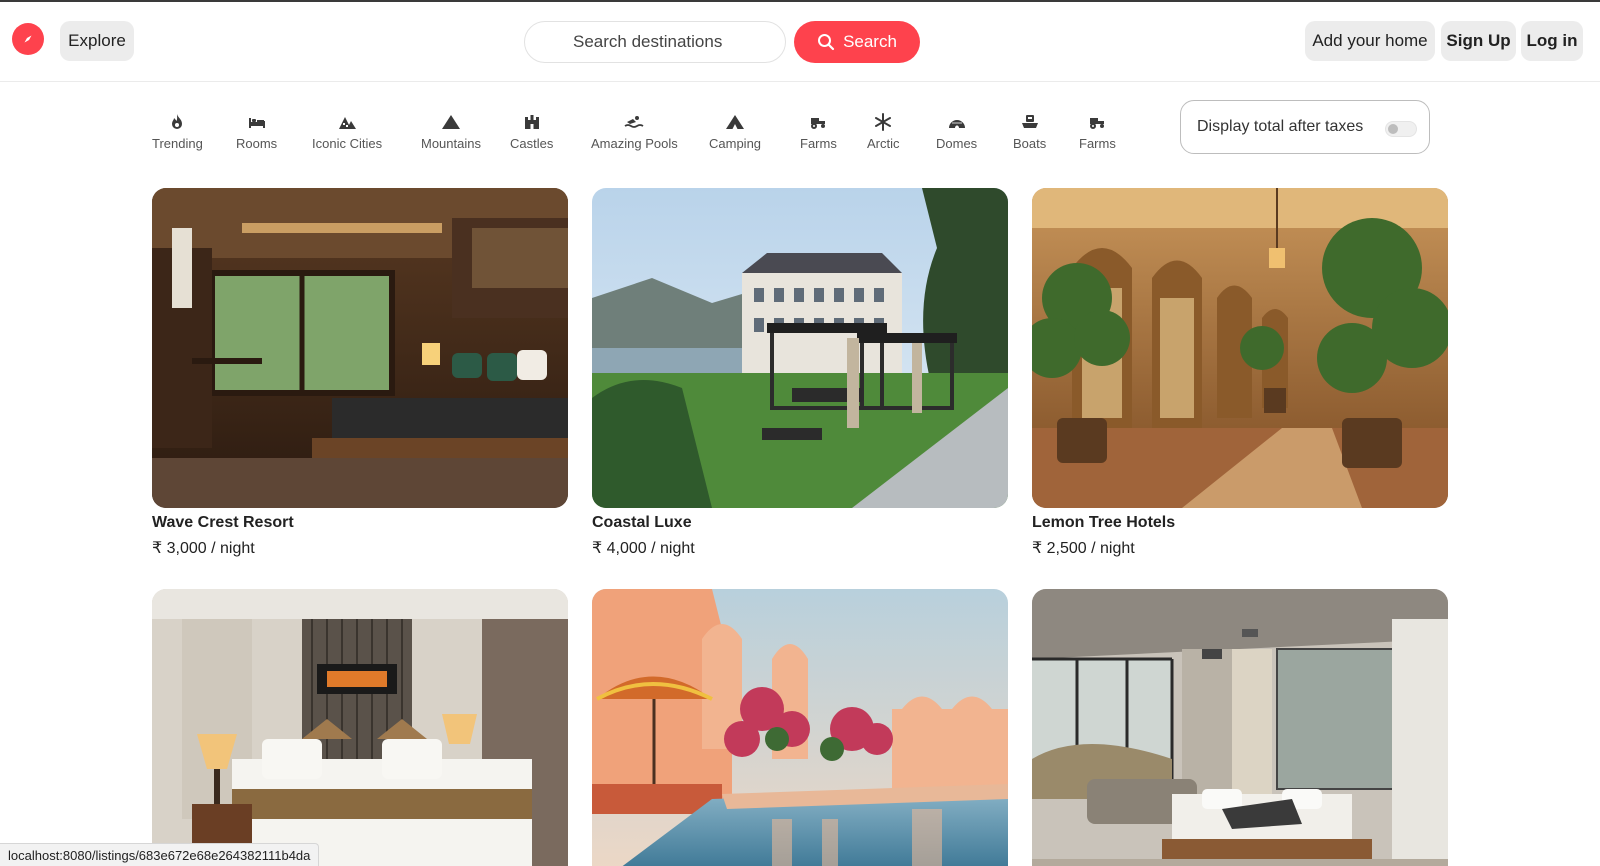  What do you see at coordinates (450, 122) in the screenshot?
I see `mountain-icon` at bounding box center [450, 122].